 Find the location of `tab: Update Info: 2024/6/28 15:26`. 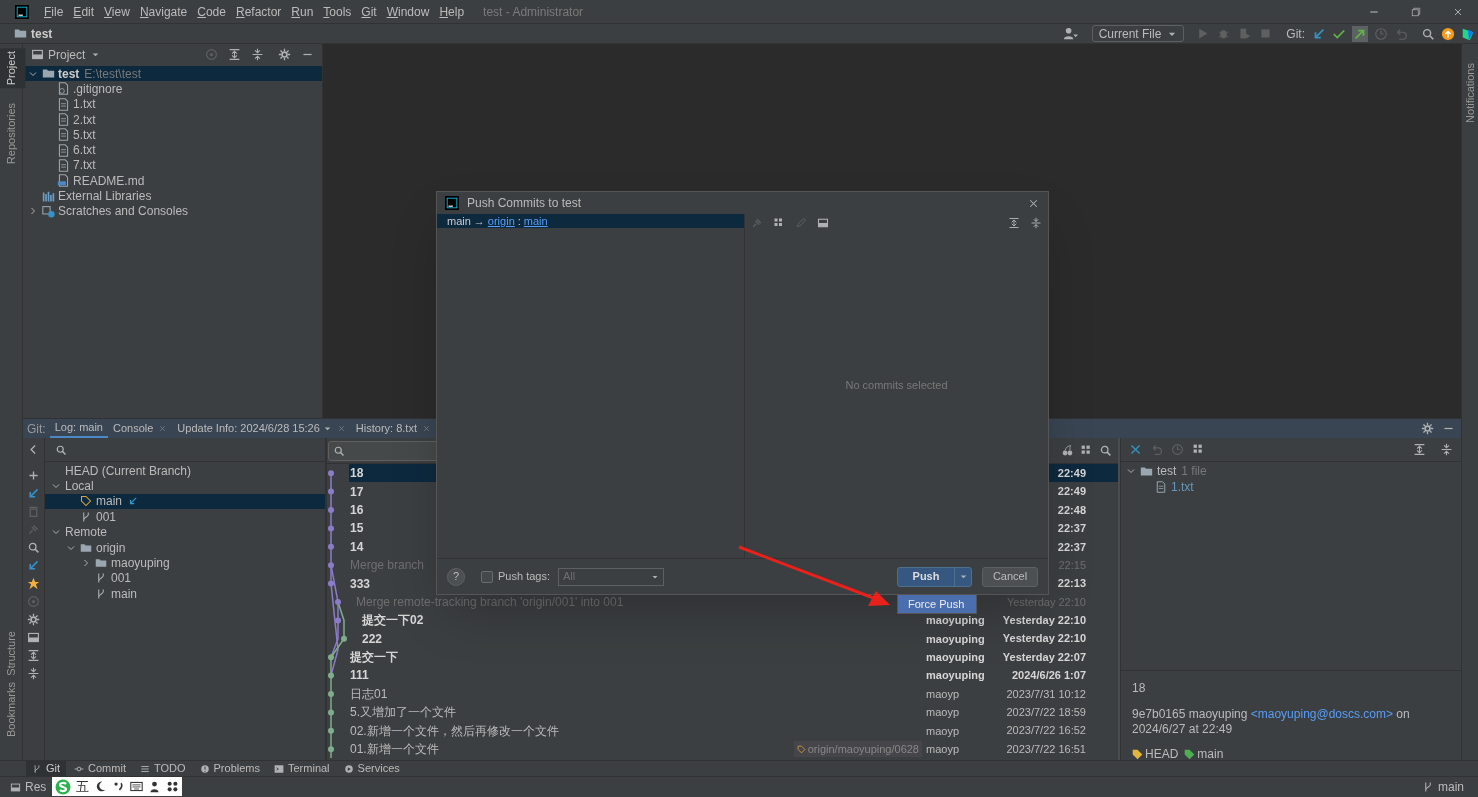

tab: Update Info: 2024/6/28 15:26 is located at coordinates (261, 428).